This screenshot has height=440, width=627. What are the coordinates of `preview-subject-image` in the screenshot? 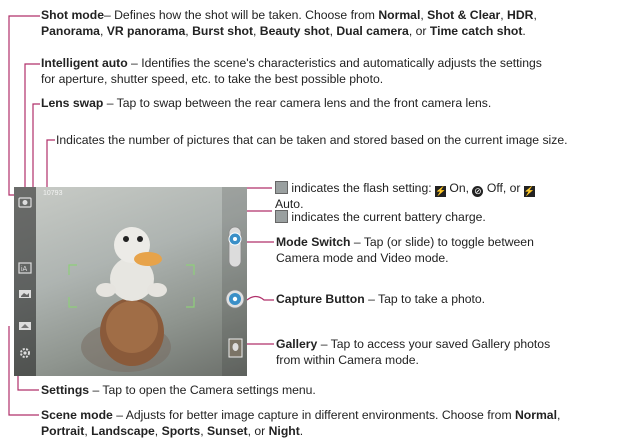 It's located at (131, 299).